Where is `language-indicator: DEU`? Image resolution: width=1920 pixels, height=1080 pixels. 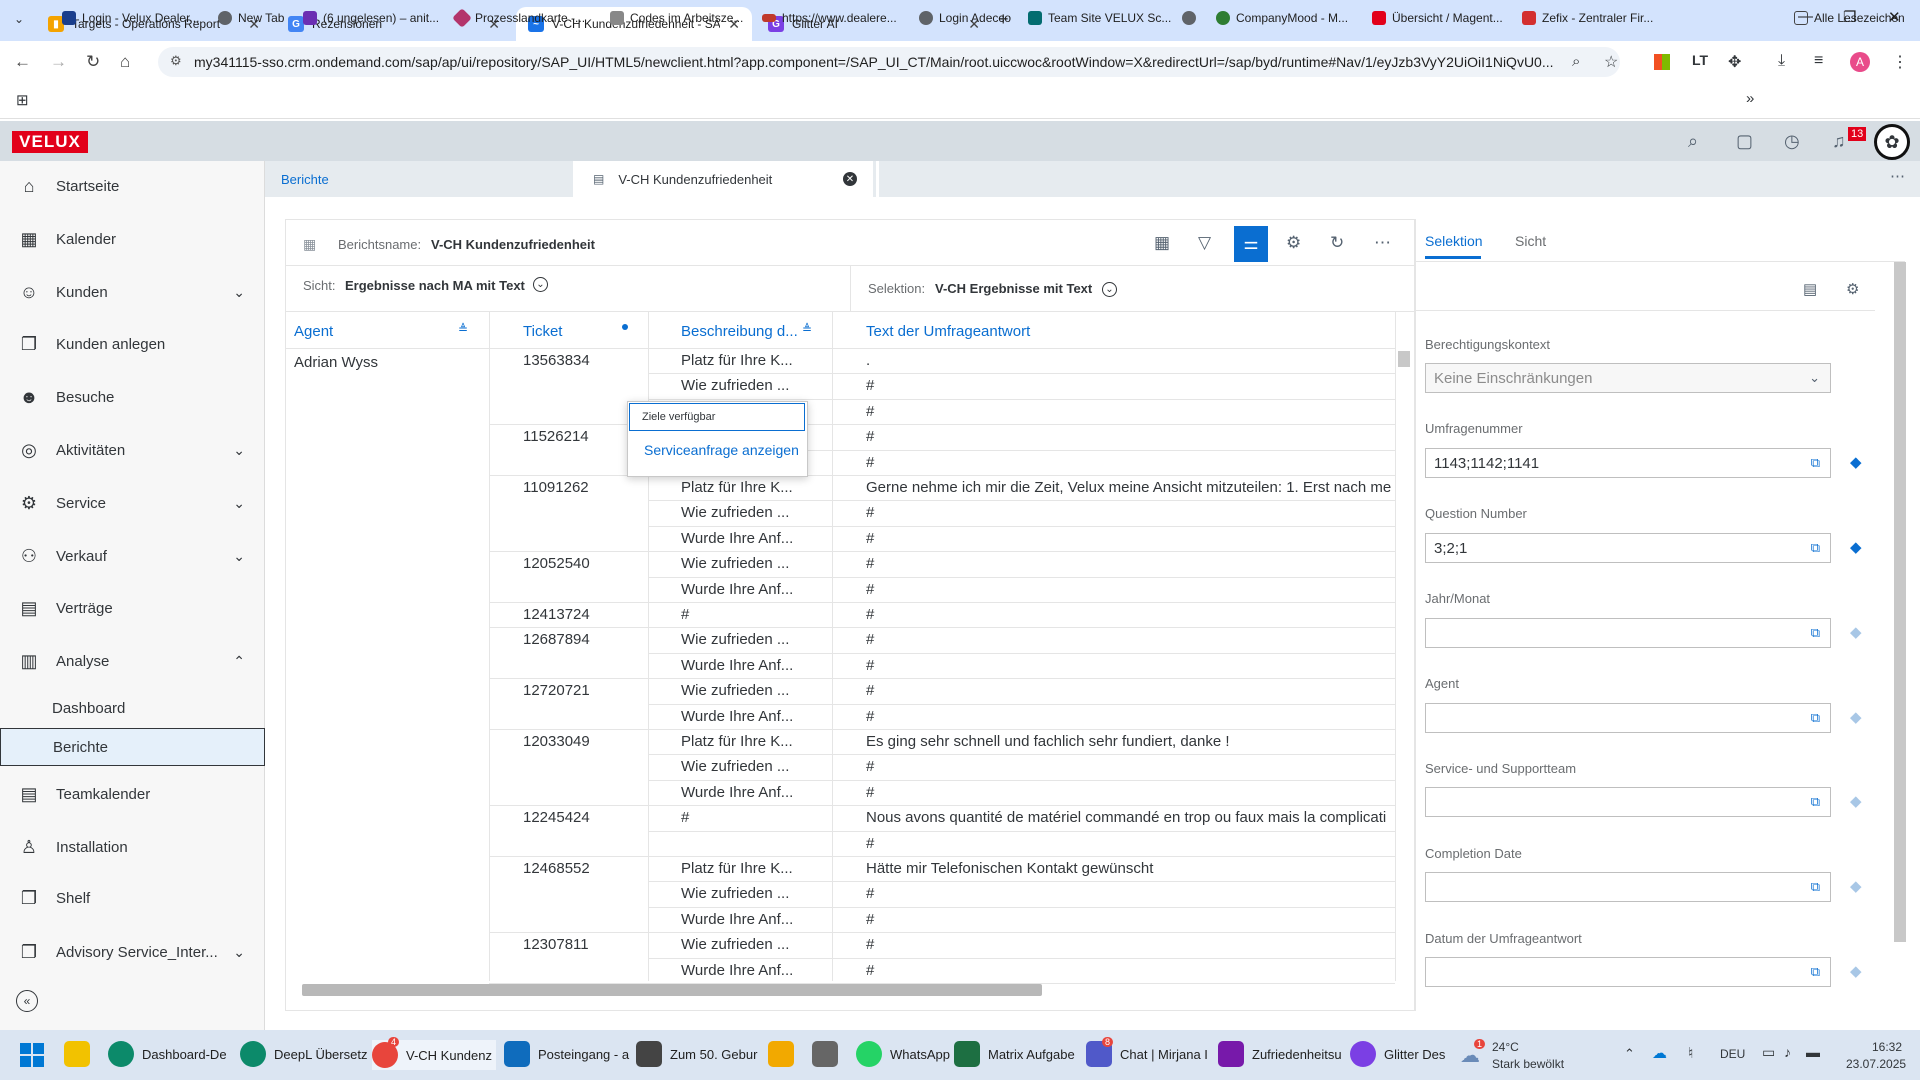
language-indicator: DEU is located at coordinates (1732, 1054).